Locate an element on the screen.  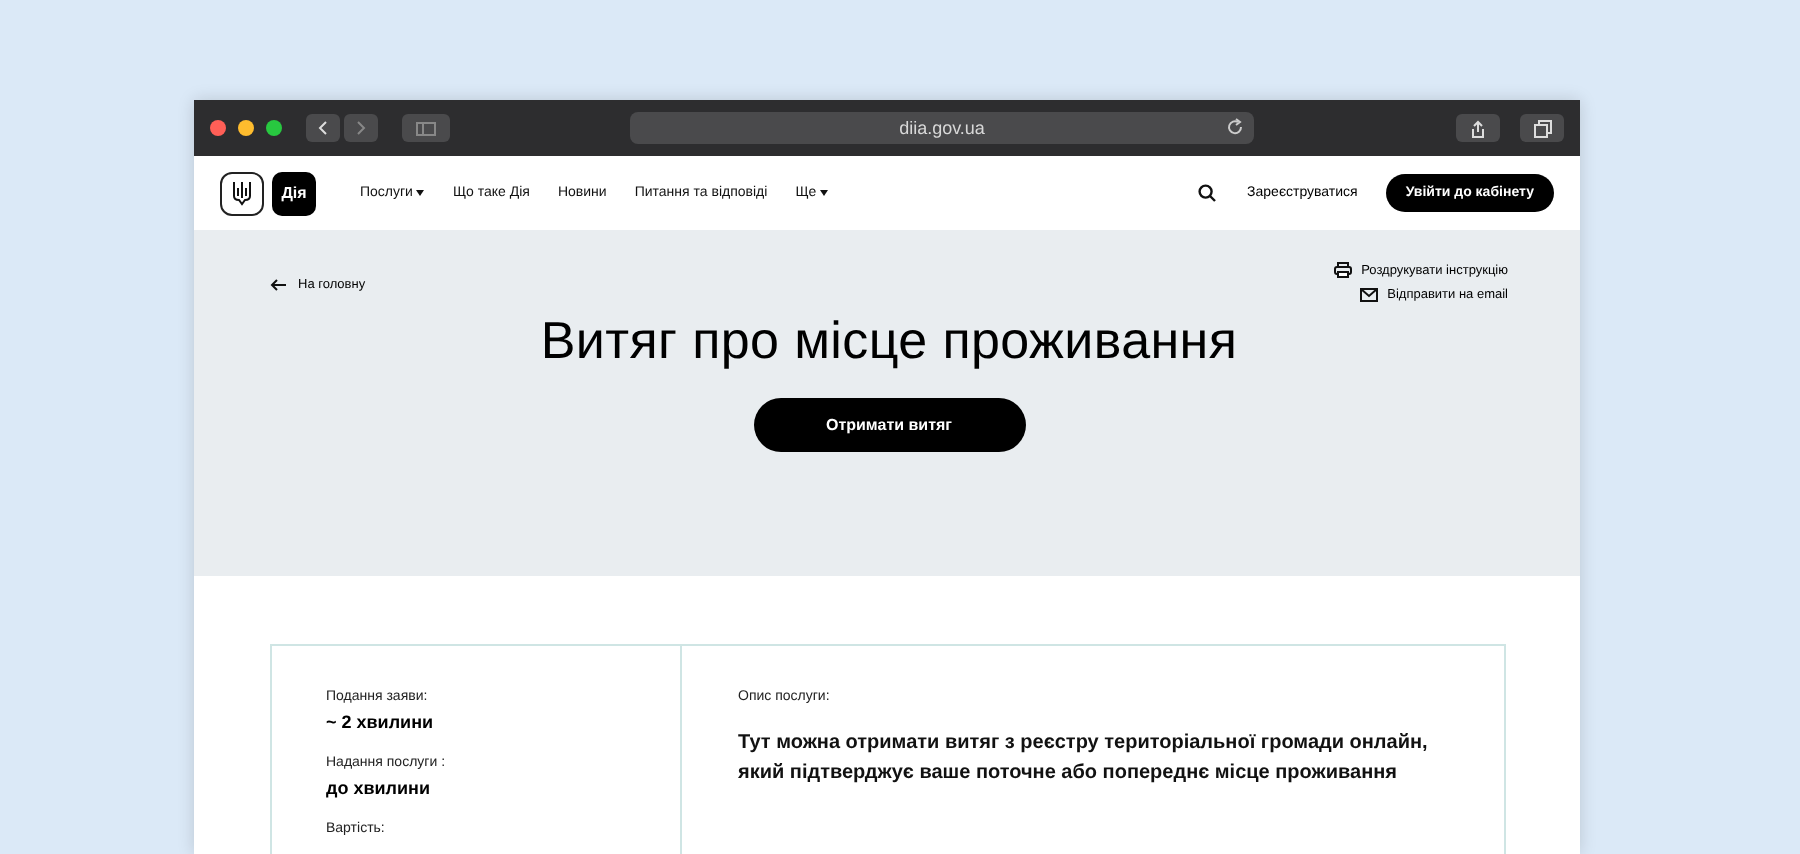
forward-button is located at coordinates (361, 128).